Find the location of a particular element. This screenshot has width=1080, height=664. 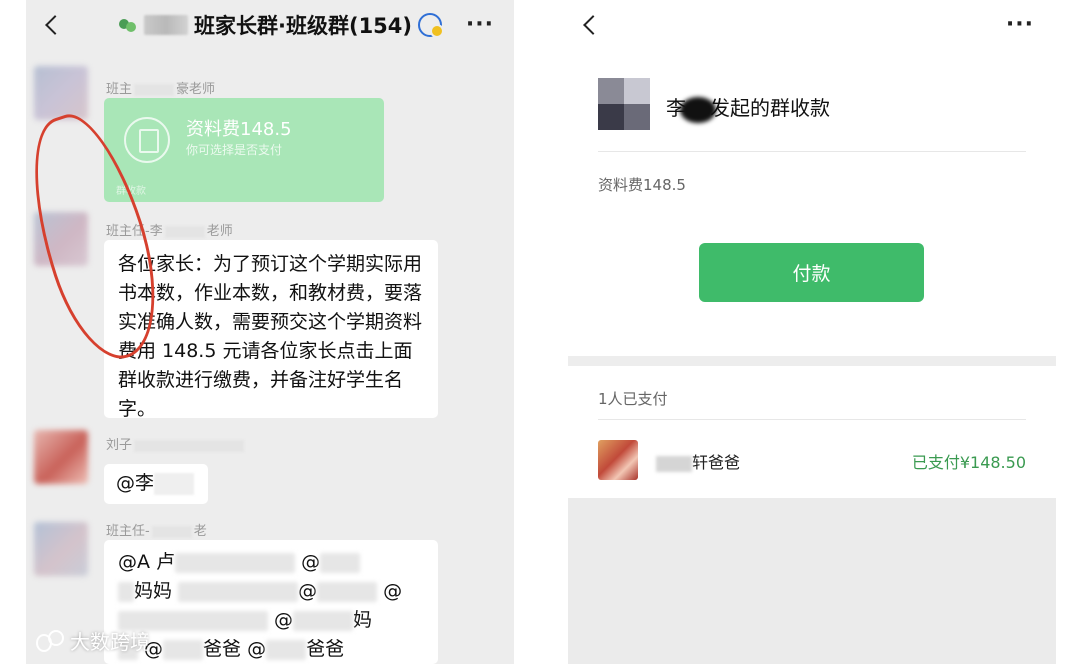

chat-header: 班家长群·班级群(154) ··· is located at coordinates (270, 25).